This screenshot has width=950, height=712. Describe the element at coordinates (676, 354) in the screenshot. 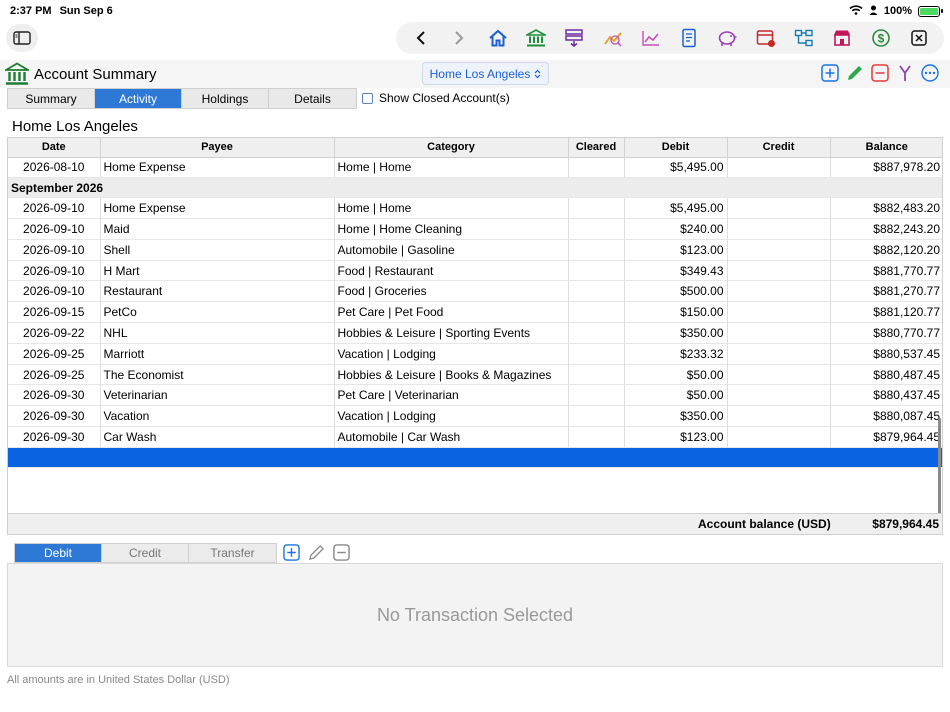

I see `cell-debit: $233.32` at that location.